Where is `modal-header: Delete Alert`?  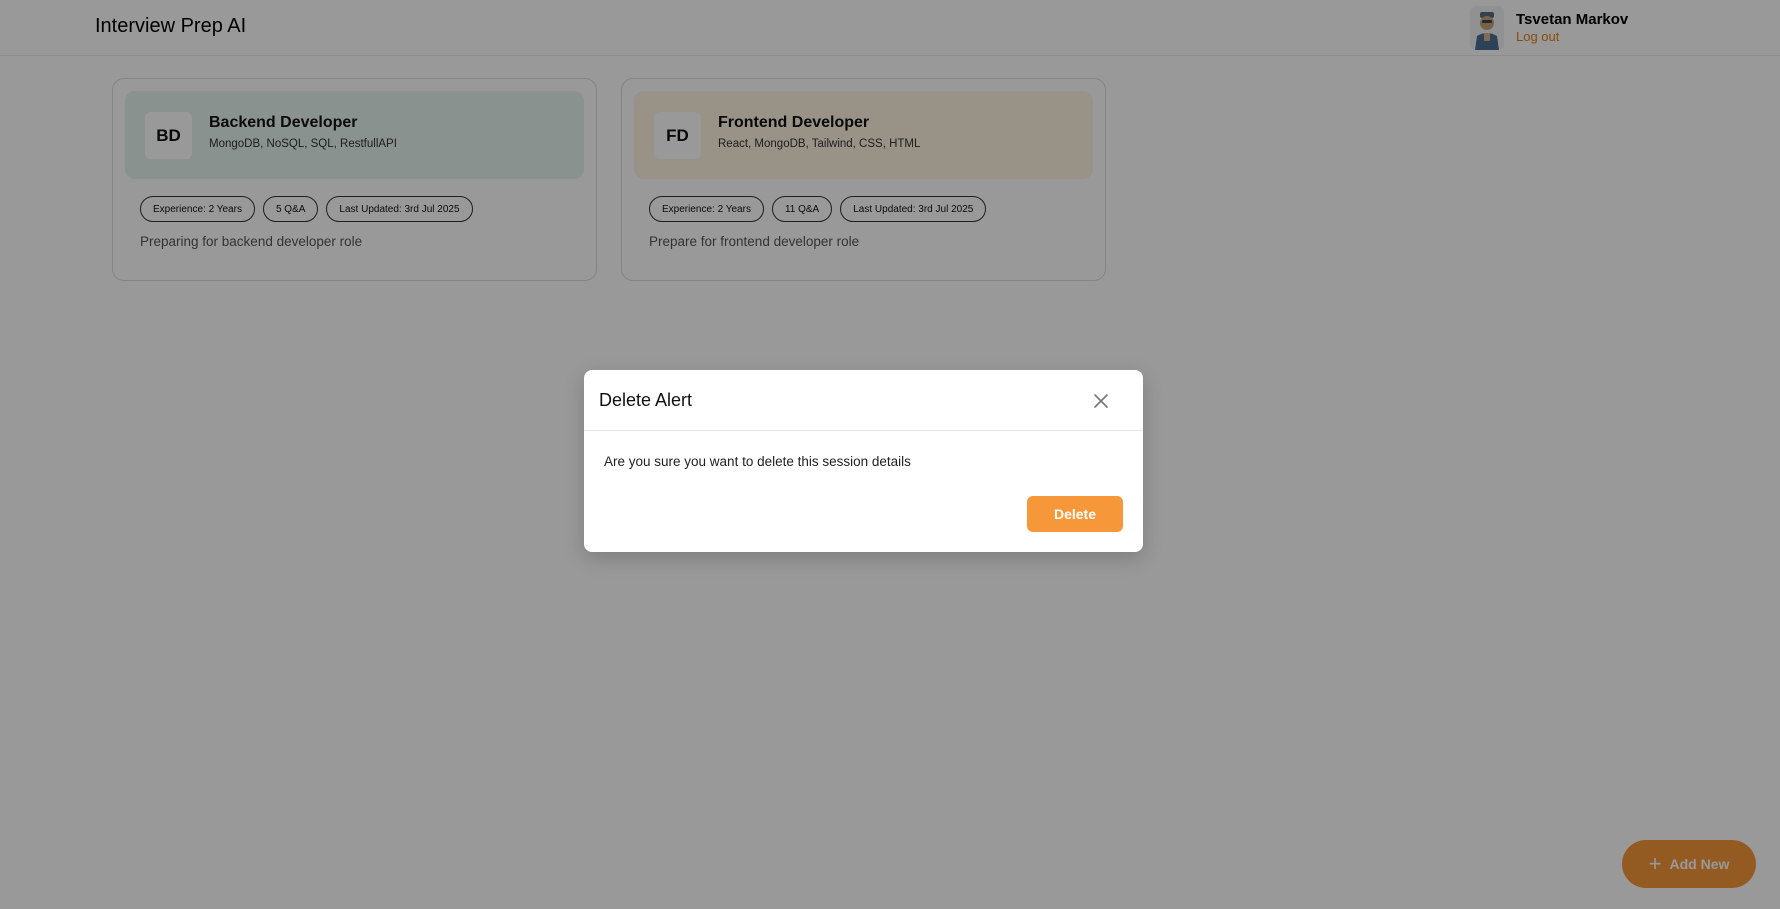 modal-header: Delete Alert is located at coordinates (863, 400).